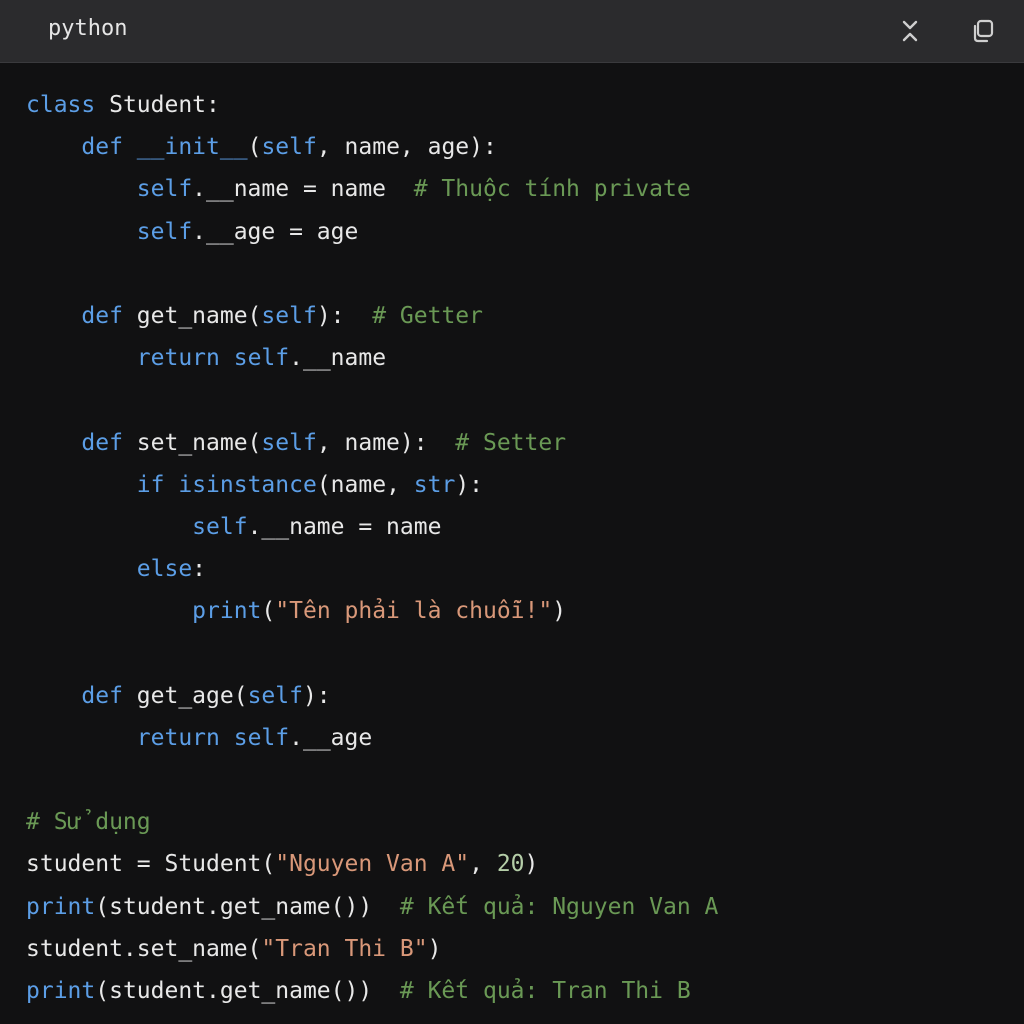  I want to click on code-line: def get_age(self):, so click(372, 696).